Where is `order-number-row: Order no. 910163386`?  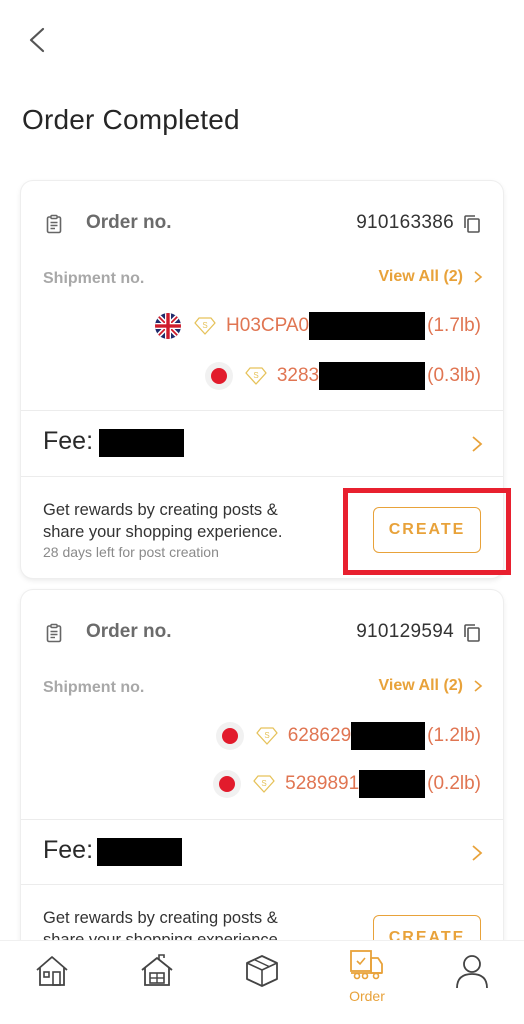
order-number-row: Order no. 910163386 is located at coordinates (262, 224).